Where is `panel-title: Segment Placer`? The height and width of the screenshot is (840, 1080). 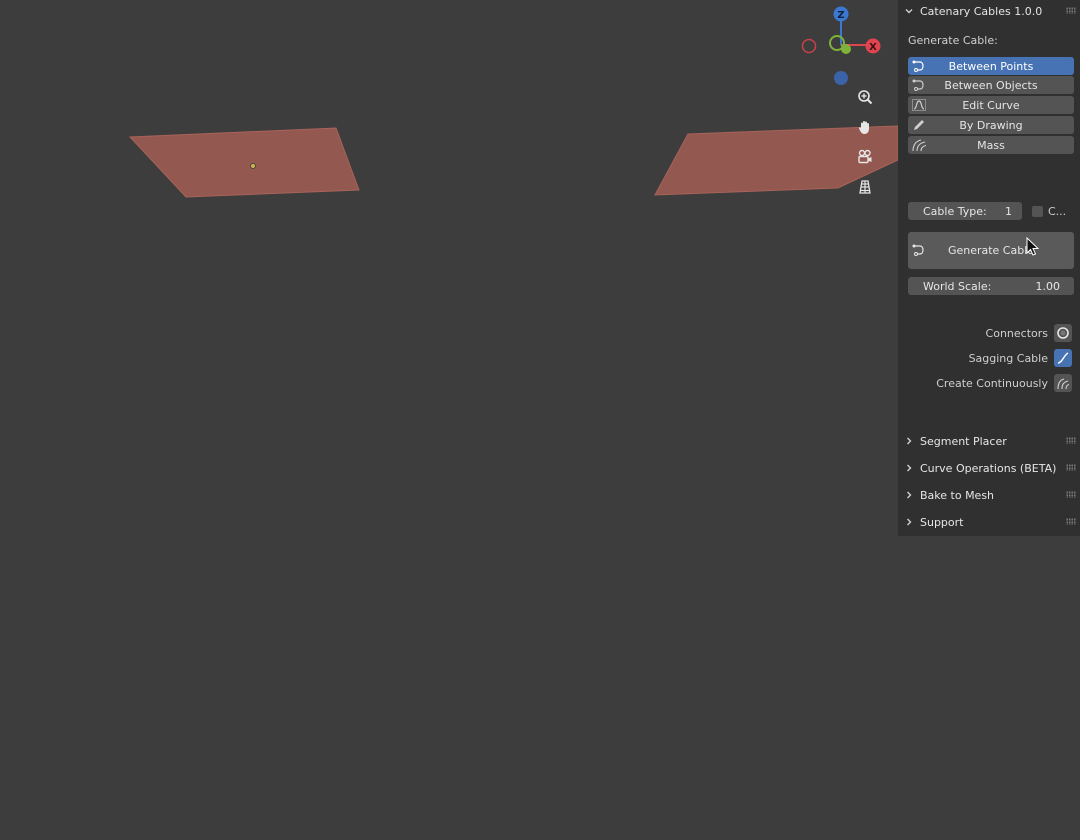
panel-title: Segment Placer is located at coordinates (963, 441).